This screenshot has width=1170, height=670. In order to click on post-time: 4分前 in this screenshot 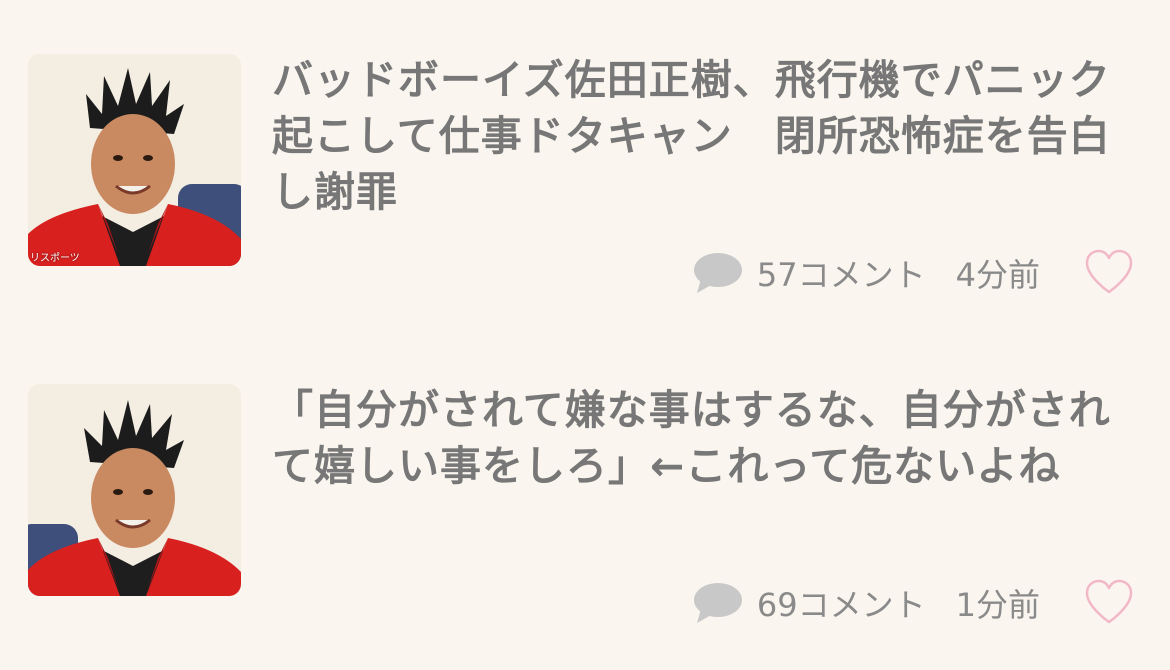, I will do `click(997, 275)`.